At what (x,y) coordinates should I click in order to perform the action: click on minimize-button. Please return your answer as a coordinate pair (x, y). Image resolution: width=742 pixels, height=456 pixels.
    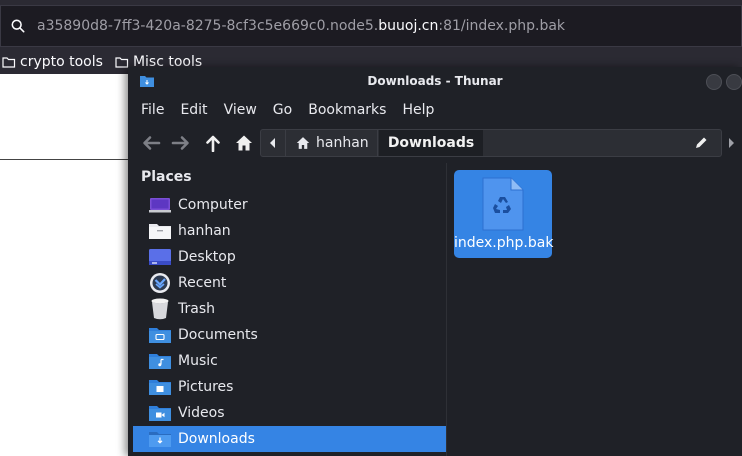
    Looking at the image, I should click on (714, 82).